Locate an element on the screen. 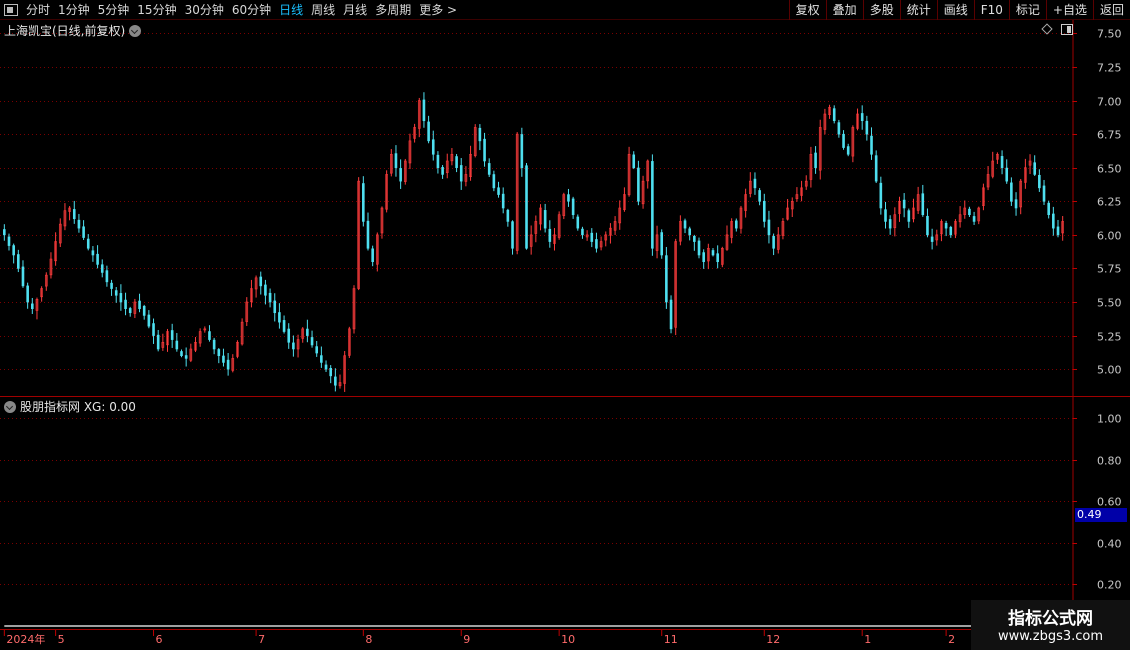  price-tick-label: 5.50 is located at coordinates (1109, 303).